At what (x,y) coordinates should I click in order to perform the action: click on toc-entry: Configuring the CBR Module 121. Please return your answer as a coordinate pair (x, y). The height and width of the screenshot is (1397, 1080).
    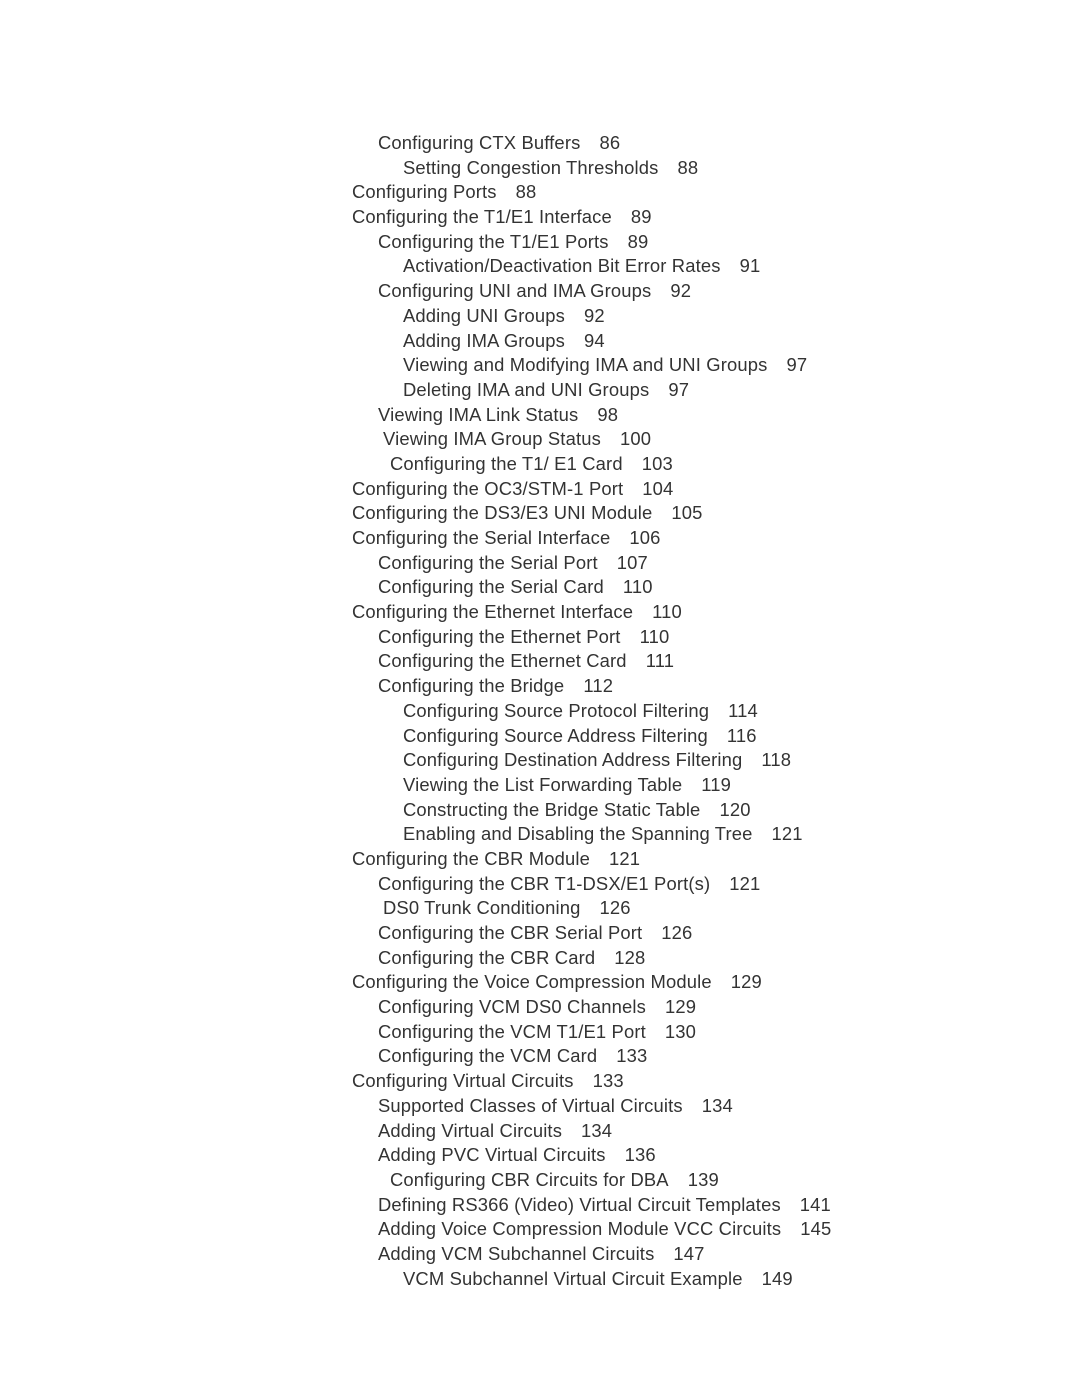
    Looking at the image, I should click on (540, 859).